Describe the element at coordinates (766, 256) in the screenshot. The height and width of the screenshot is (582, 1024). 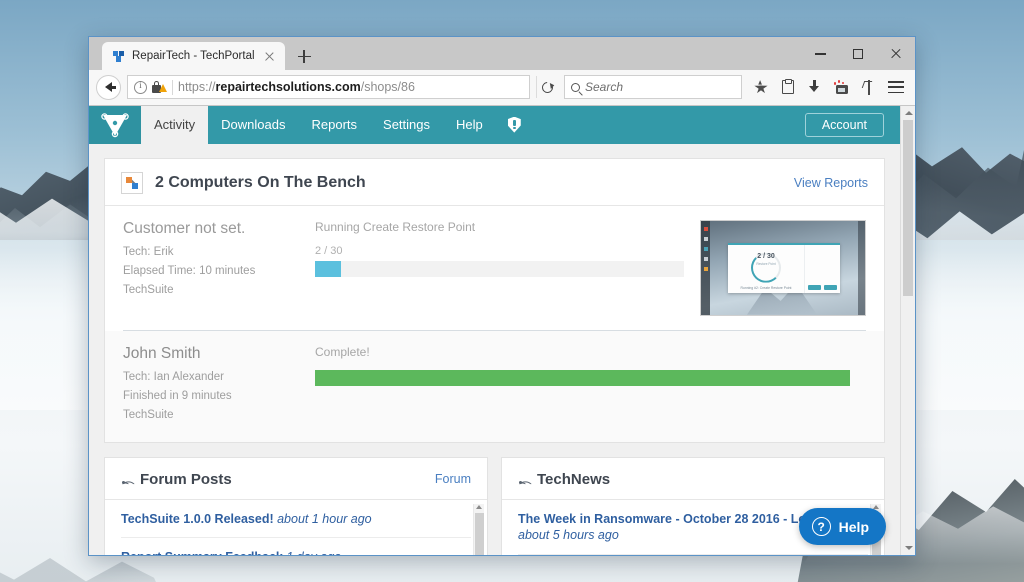
I see `thumbnail-ring-value: 2 / 30` at that location.